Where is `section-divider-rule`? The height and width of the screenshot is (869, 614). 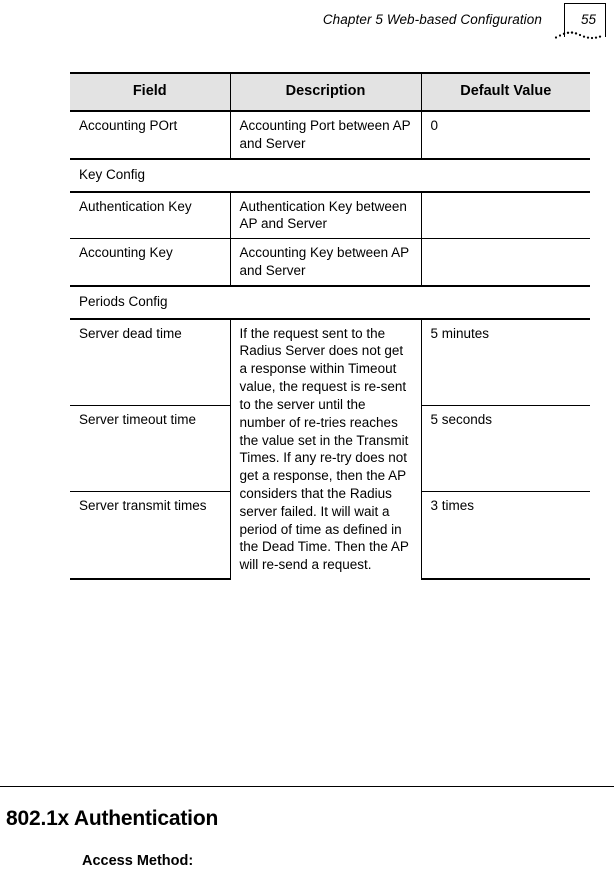 section-divider-rule is located at coordinates (307, 786).